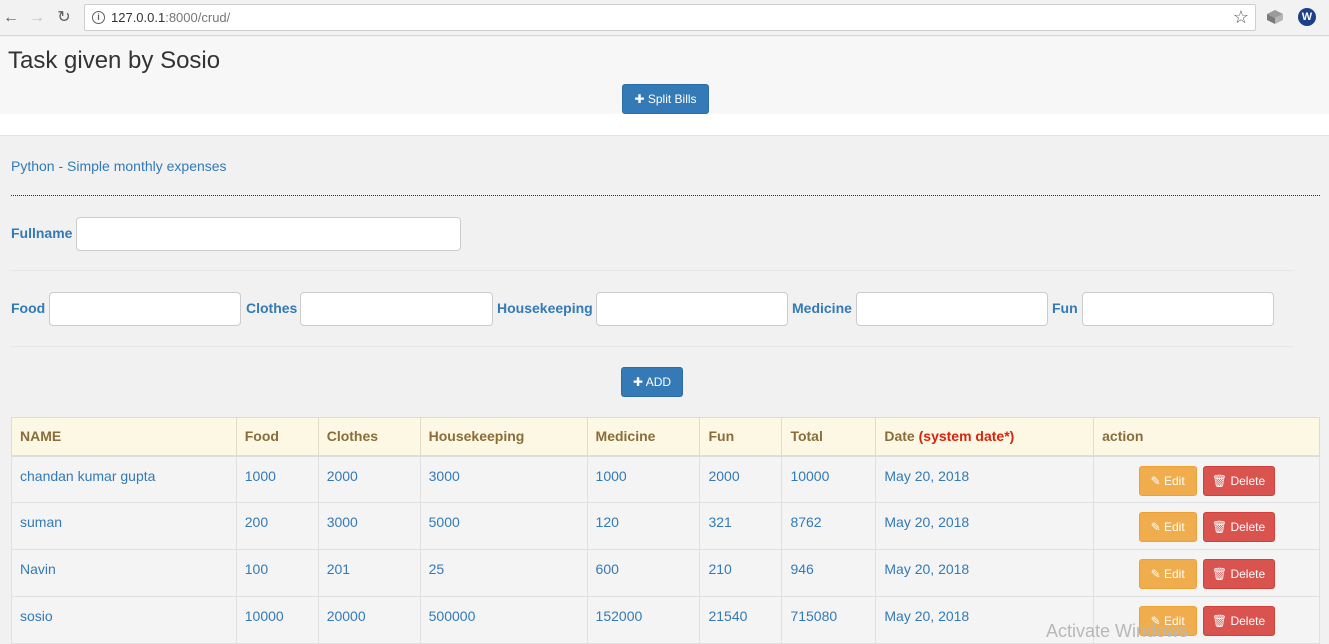 The height and width of the screenshot is (644, 1329). Describe the element at coordinates (503, 526) in the screenshot. I see `cell-housekeeping: 5000` at that location.